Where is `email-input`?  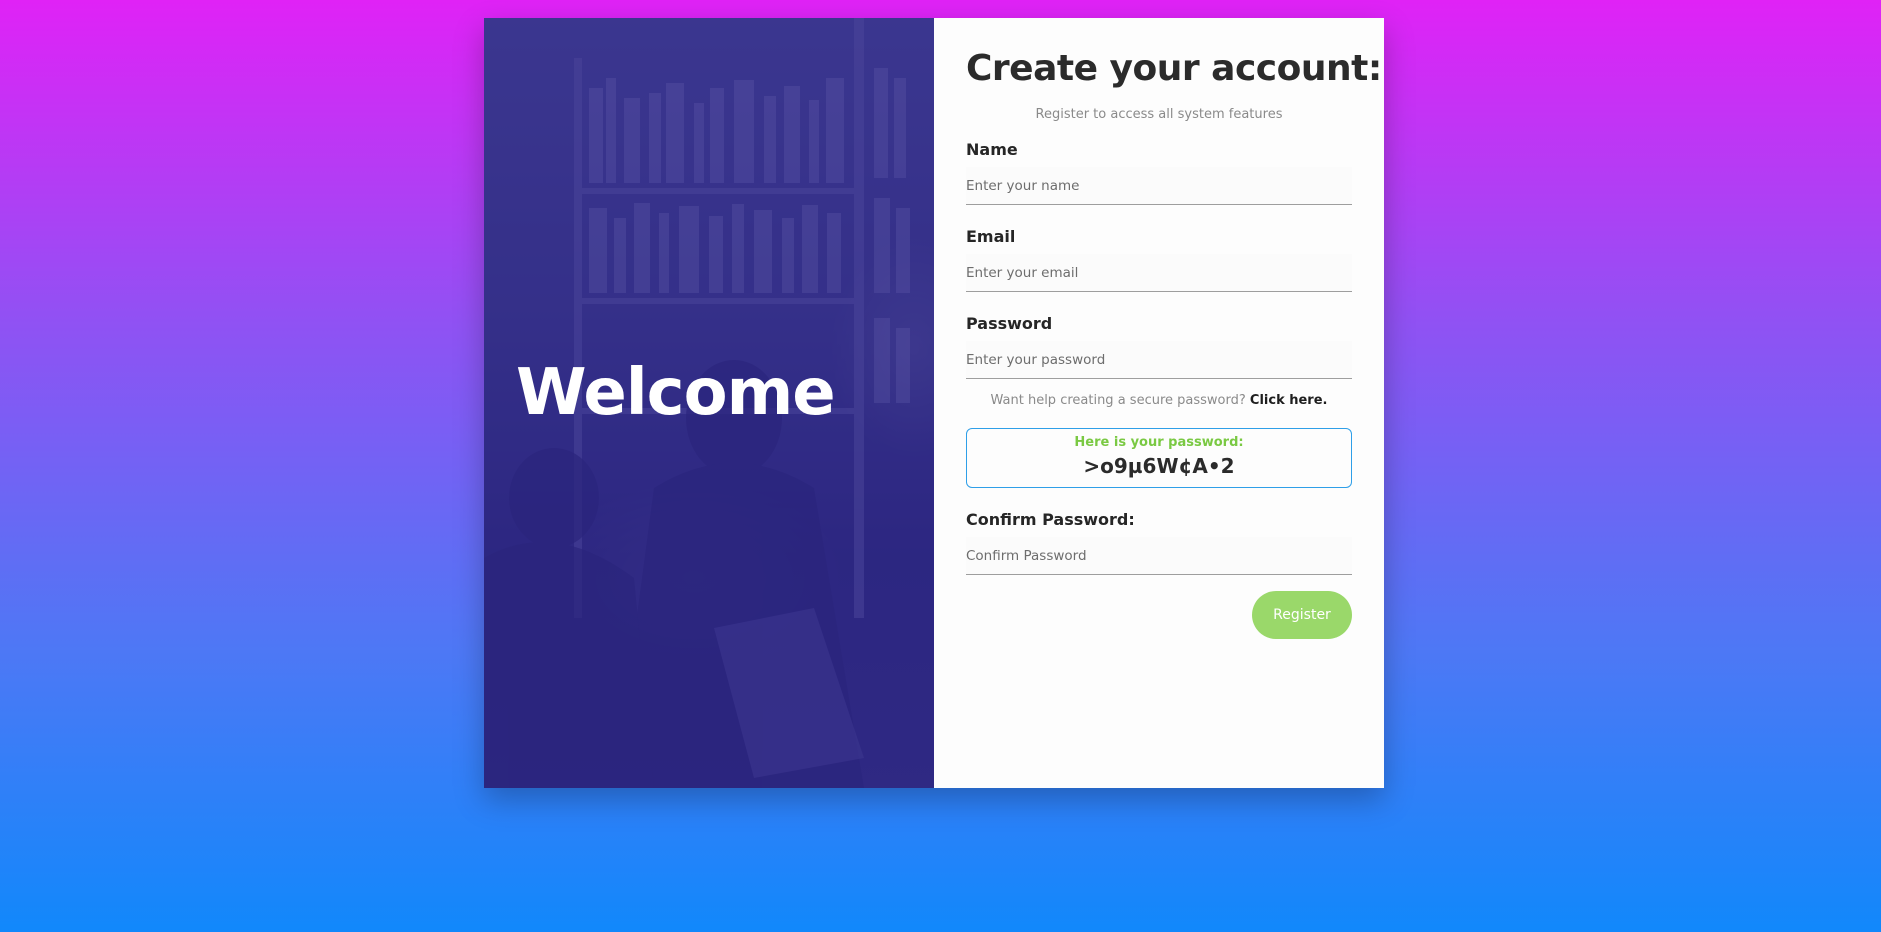
email-input is located at coordinates (1159, 273).